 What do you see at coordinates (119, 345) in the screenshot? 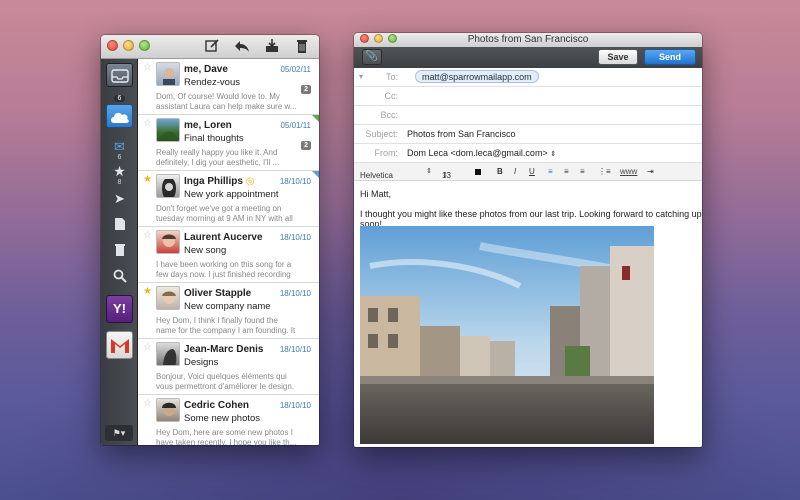
I see `gmail-account-icon` at bounding box center [119, 345].